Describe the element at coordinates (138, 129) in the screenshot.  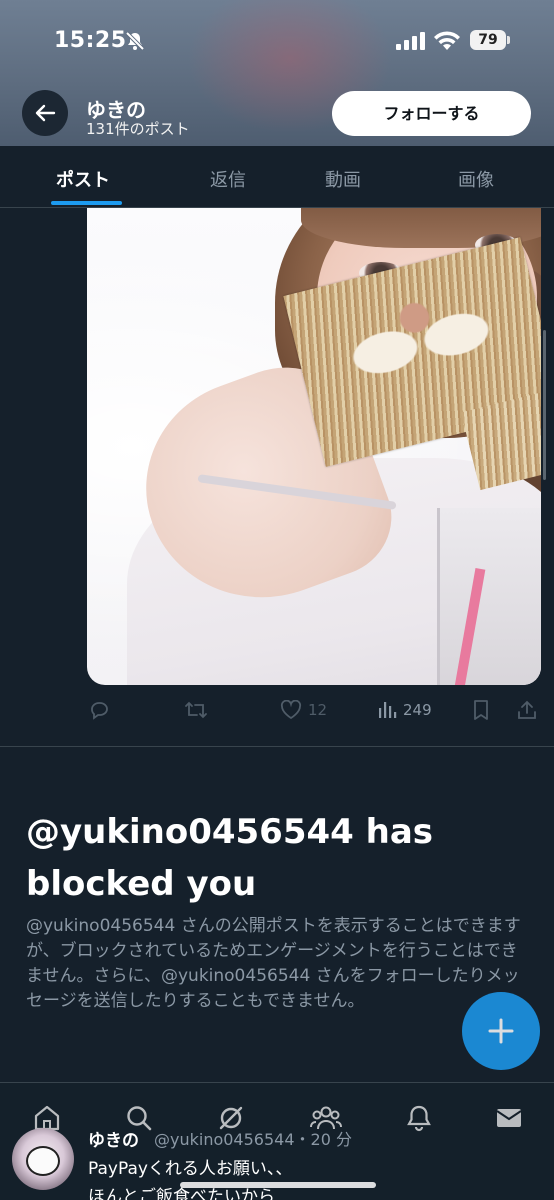
I see `post-count: 131件のポスト` at that location.